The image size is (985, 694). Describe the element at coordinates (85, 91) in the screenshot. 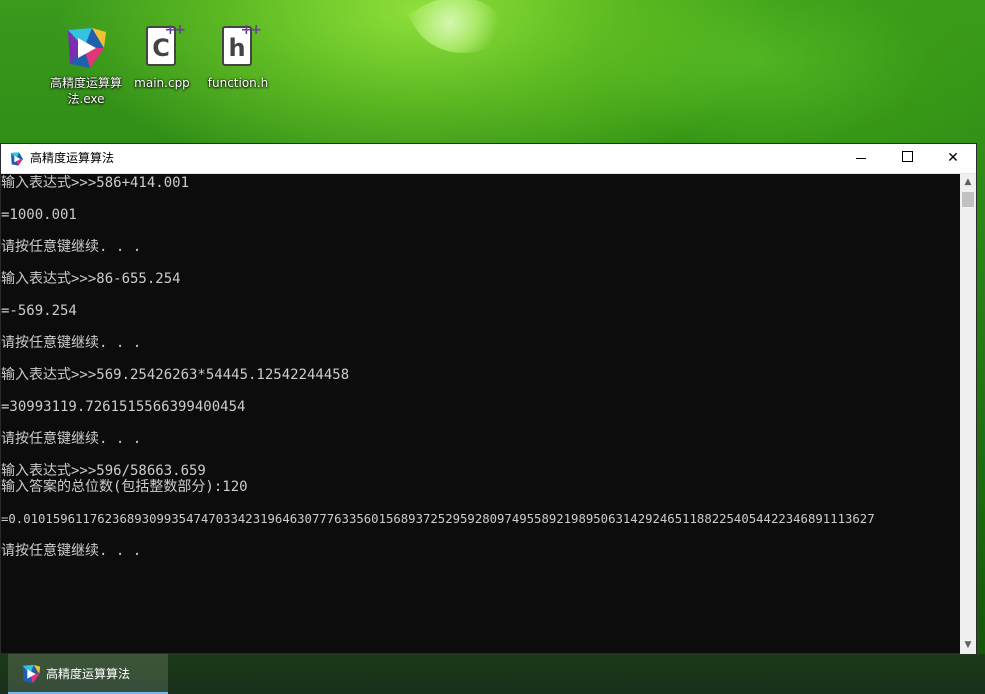

I see `desktop-icon-exe-label: 高精度运算算法.exe` at that location.